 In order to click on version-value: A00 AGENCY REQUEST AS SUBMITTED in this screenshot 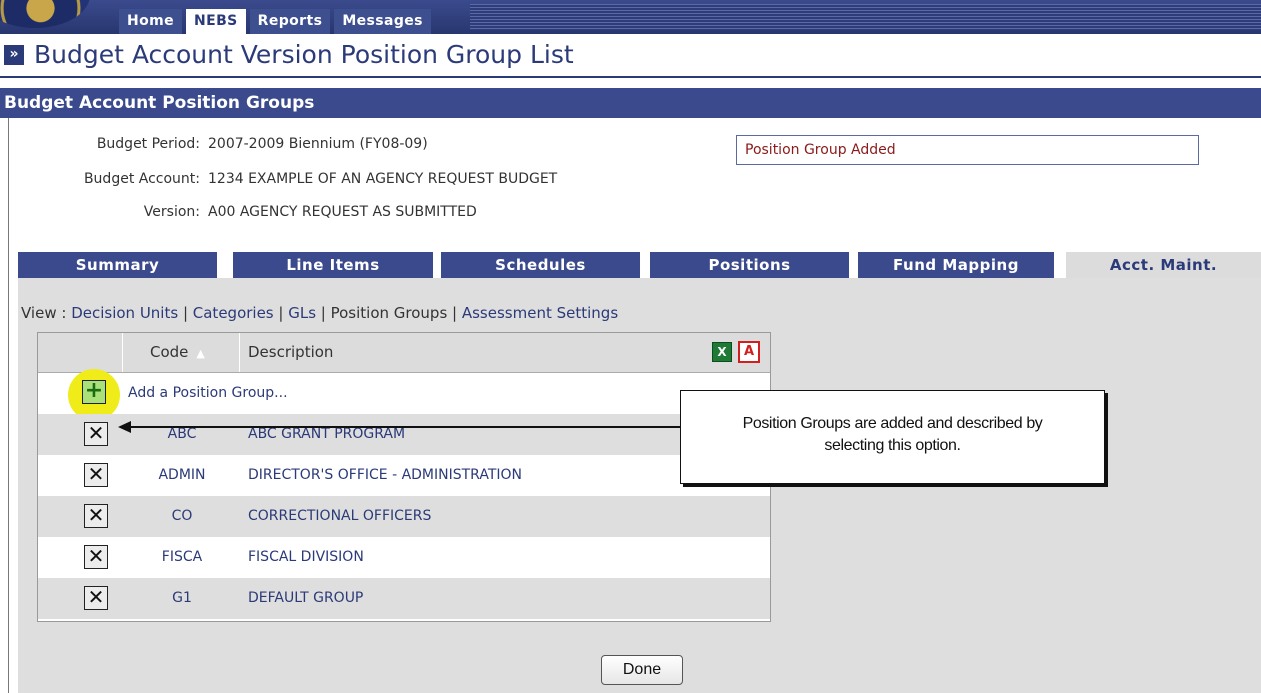, I will do `click(342, 212)`.